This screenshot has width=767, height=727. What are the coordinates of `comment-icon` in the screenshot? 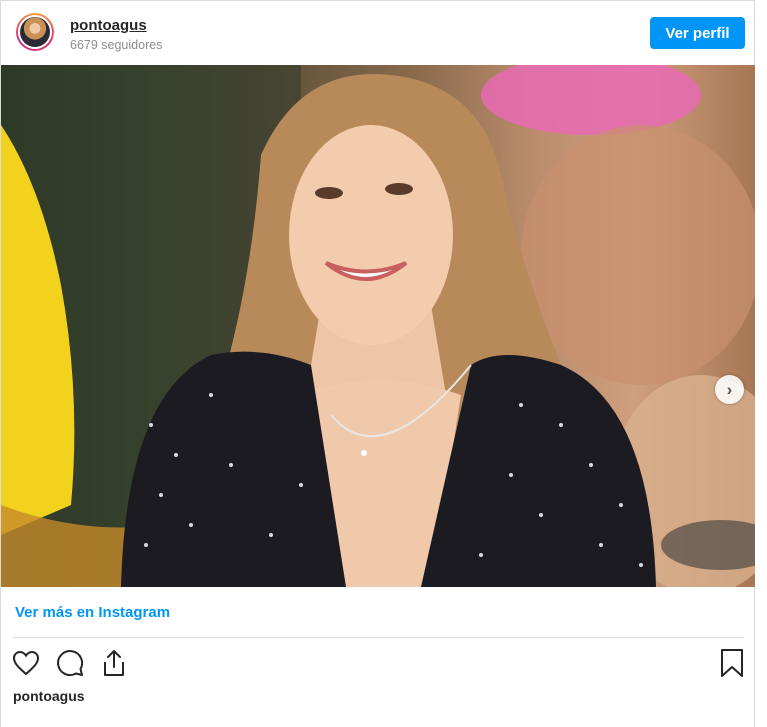 It's located at (70, 663).